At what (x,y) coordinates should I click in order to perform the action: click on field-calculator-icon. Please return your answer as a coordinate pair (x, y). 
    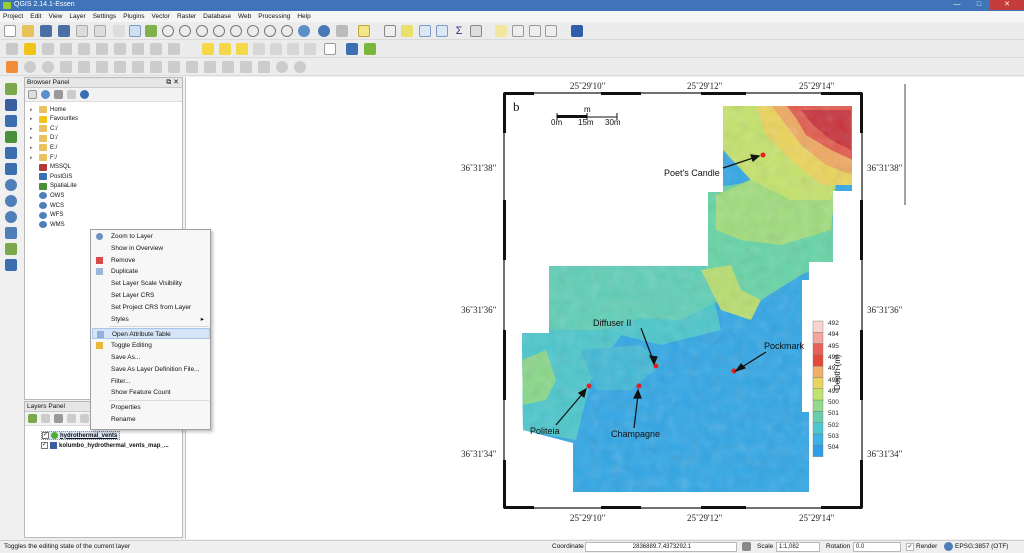
    Looking at the image, I should click on (442, 31).